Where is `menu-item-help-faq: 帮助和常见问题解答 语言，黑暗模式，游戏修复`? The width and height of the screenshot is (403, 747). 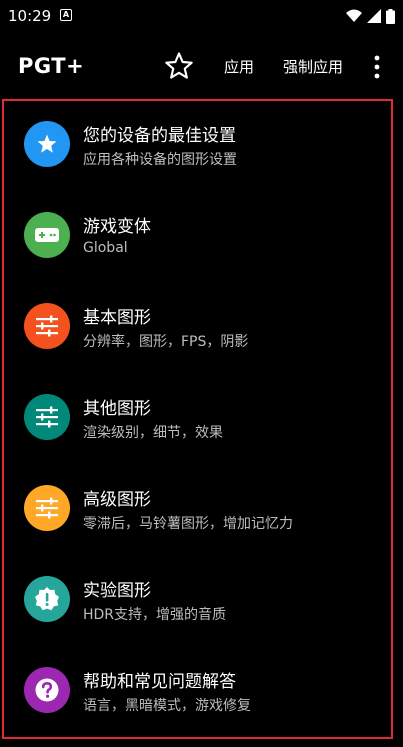 menu-item-help-faq: 帮助和常见问题解答 语言，黑暗模式，游戏修复 is located at coordinates (198, 707).